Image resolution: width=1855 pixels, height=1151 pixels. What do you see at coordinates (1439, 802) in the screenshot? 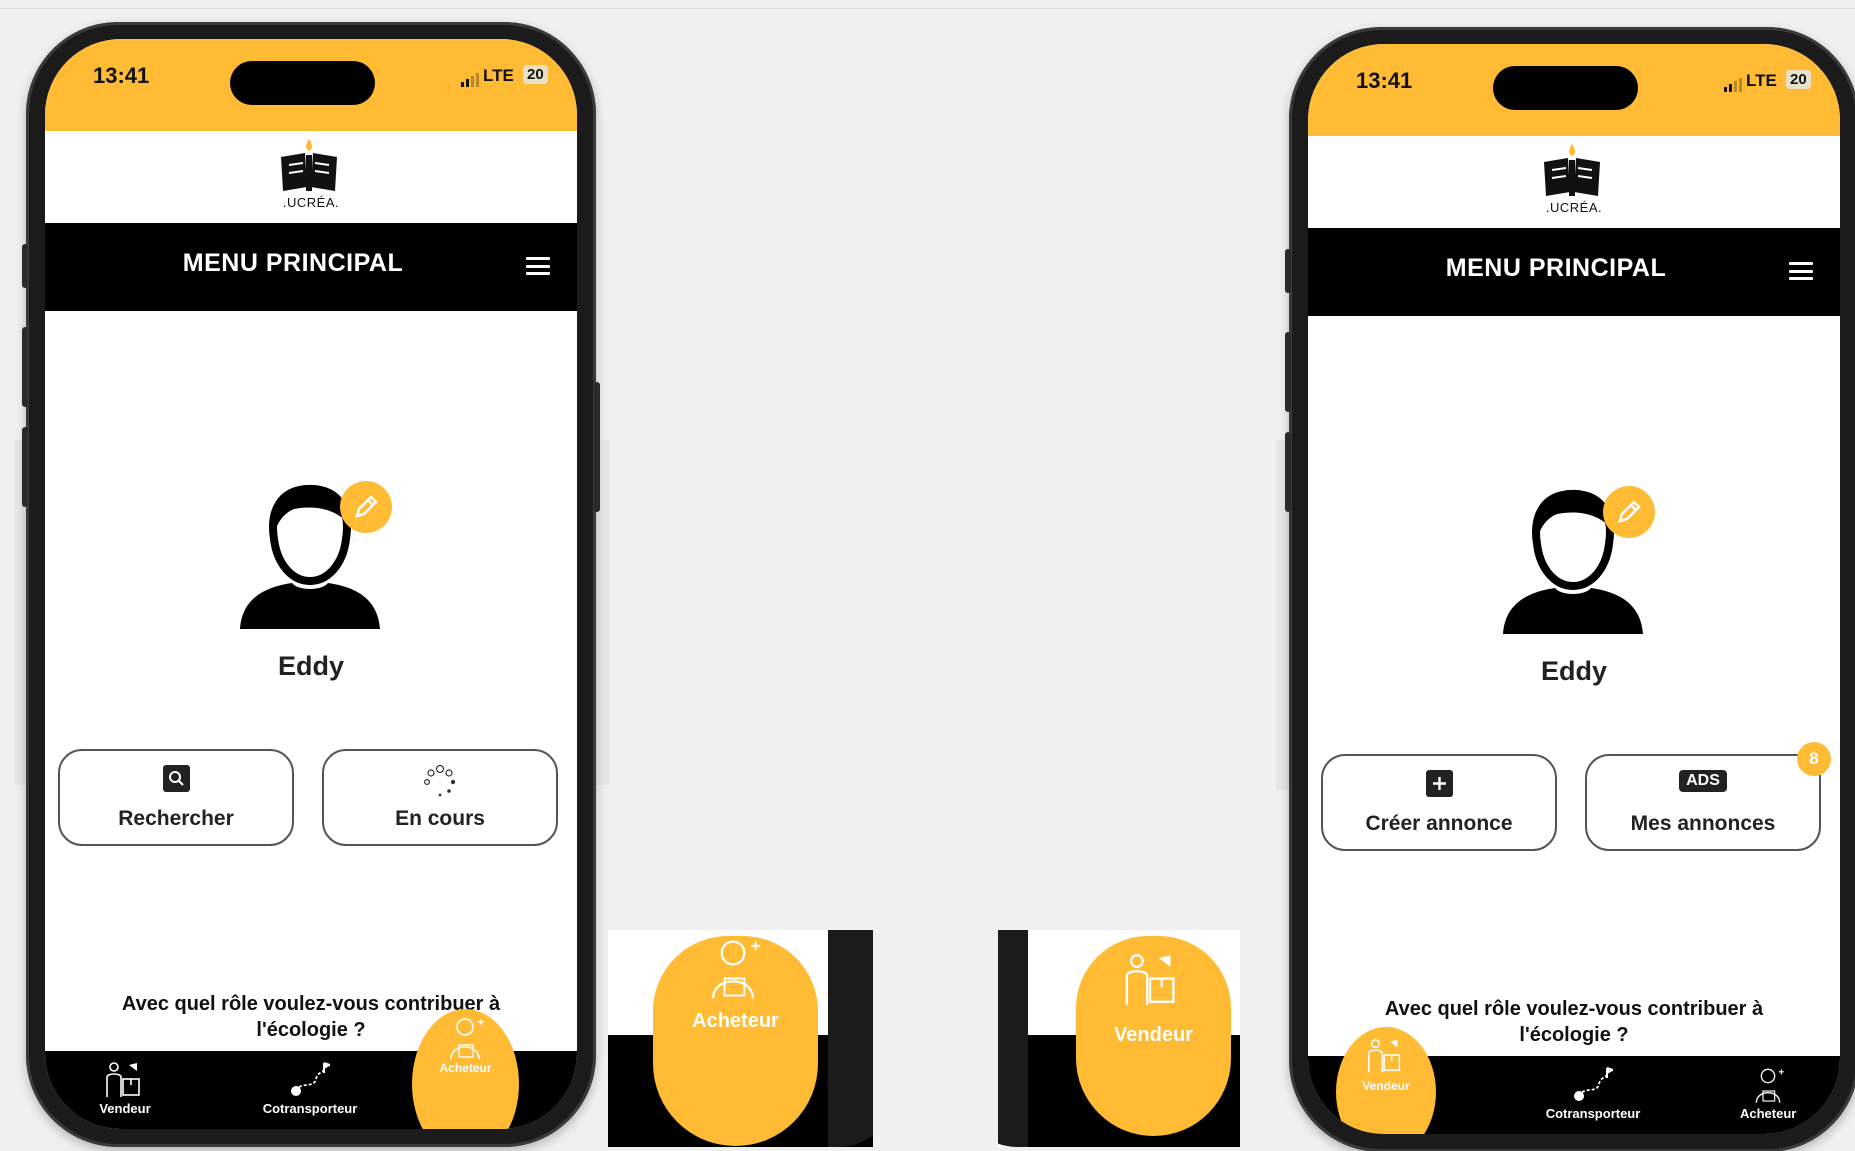
I see `create-ad-button: Créer annonce` at bounding box center [1439, 802].